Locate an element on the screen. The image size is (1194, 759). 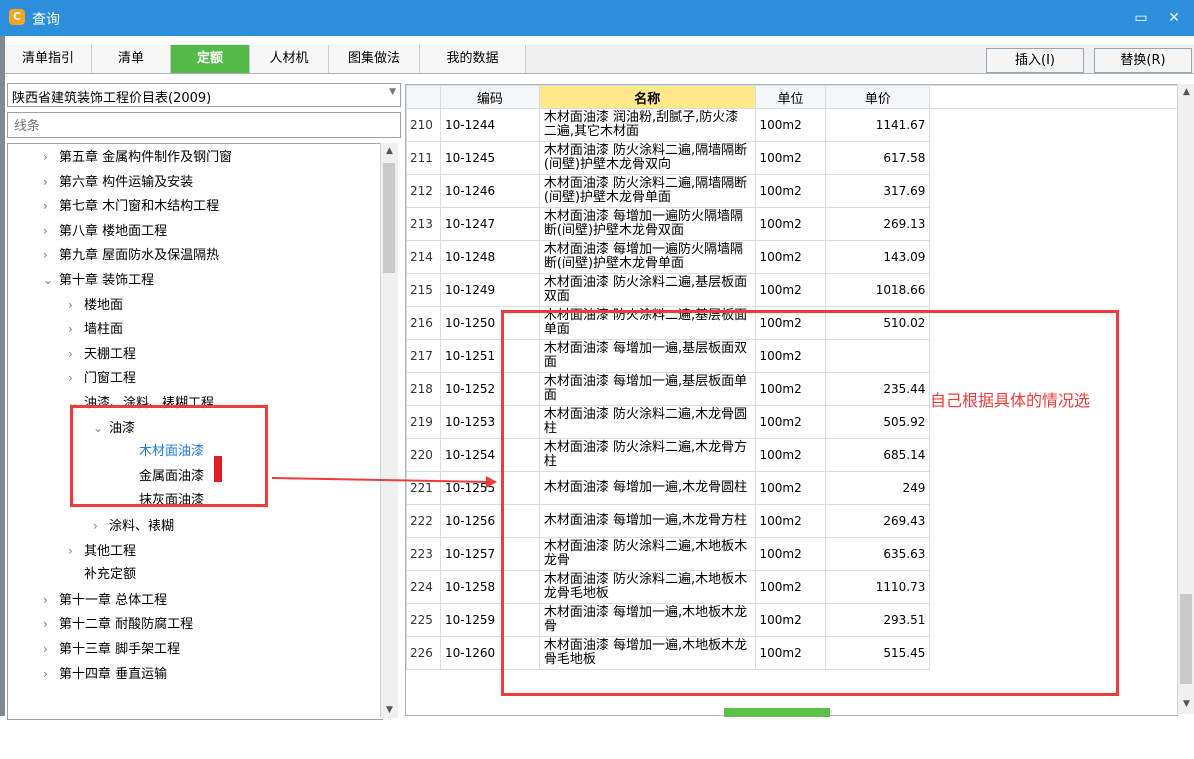
tree-node: › 涂料、裱糊 is located at coordinates (133, 526).